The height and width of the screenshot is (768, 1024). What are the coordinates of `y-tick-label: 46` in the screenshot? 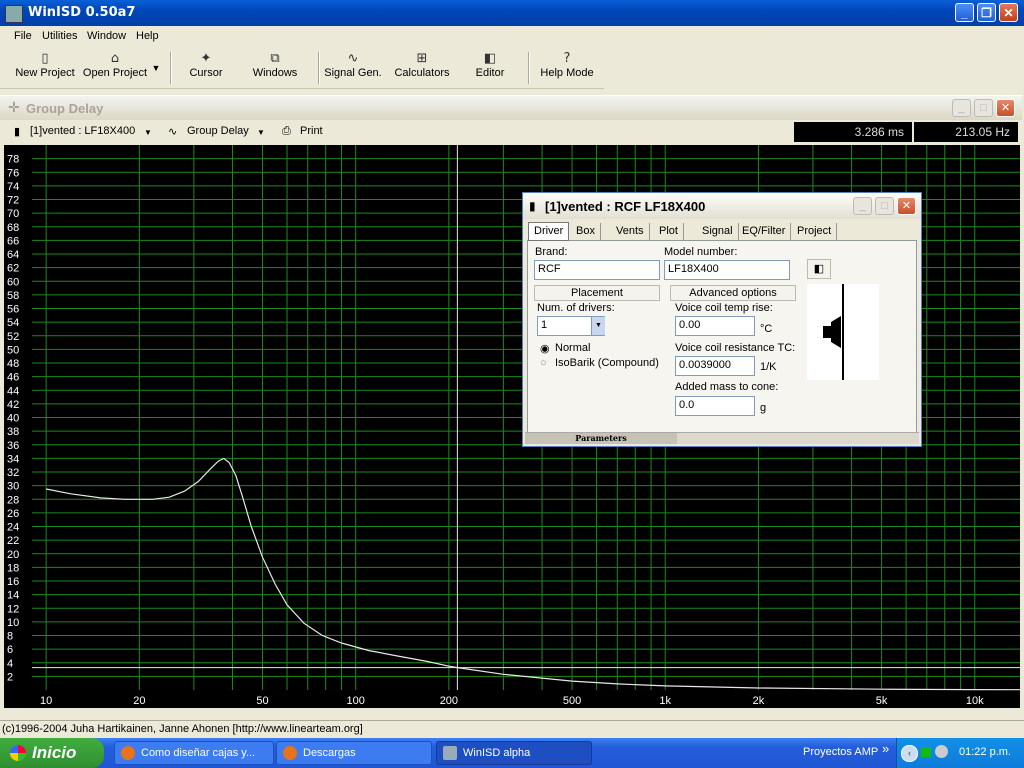 It's located at (13, 378).